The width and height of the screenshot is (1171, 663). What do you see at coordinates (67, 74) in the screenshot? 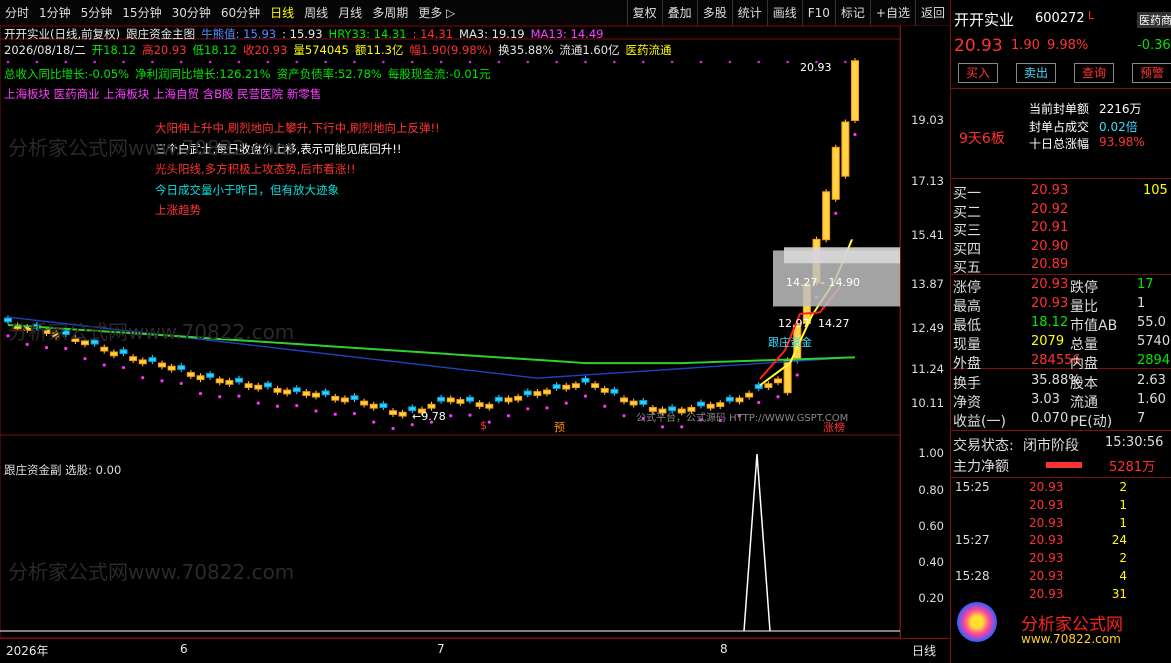
I see `revenue-growth: 总收入同比增长:-0.05%` at bounding box center [67, 74].